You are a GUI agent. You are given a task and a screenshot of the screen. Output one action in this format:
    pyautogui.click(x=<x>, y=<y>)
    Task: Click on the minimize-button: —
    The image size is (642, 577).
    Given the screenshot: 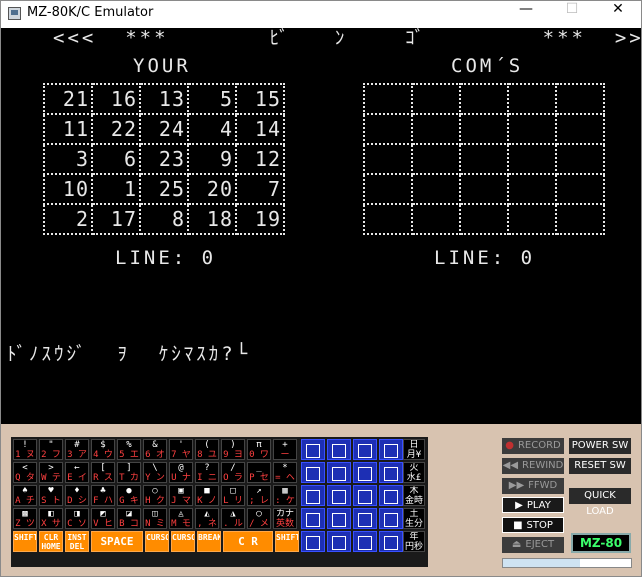 What is the action you would take?
    pyautogui.click(x=526, y=14)
    